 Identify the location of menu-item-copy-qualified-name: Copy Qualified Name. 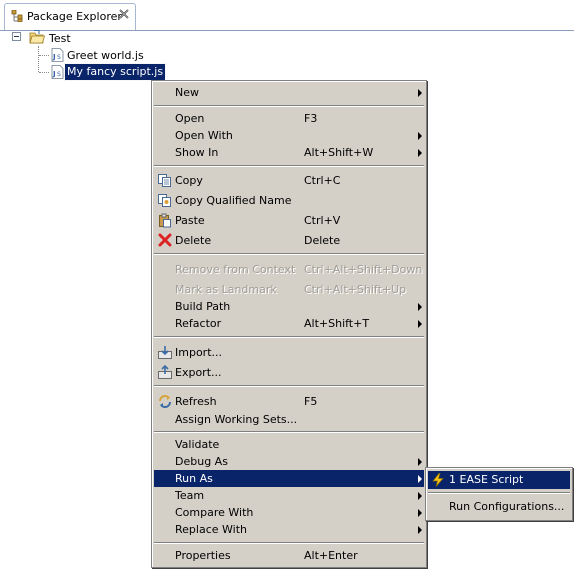
(289, 200).